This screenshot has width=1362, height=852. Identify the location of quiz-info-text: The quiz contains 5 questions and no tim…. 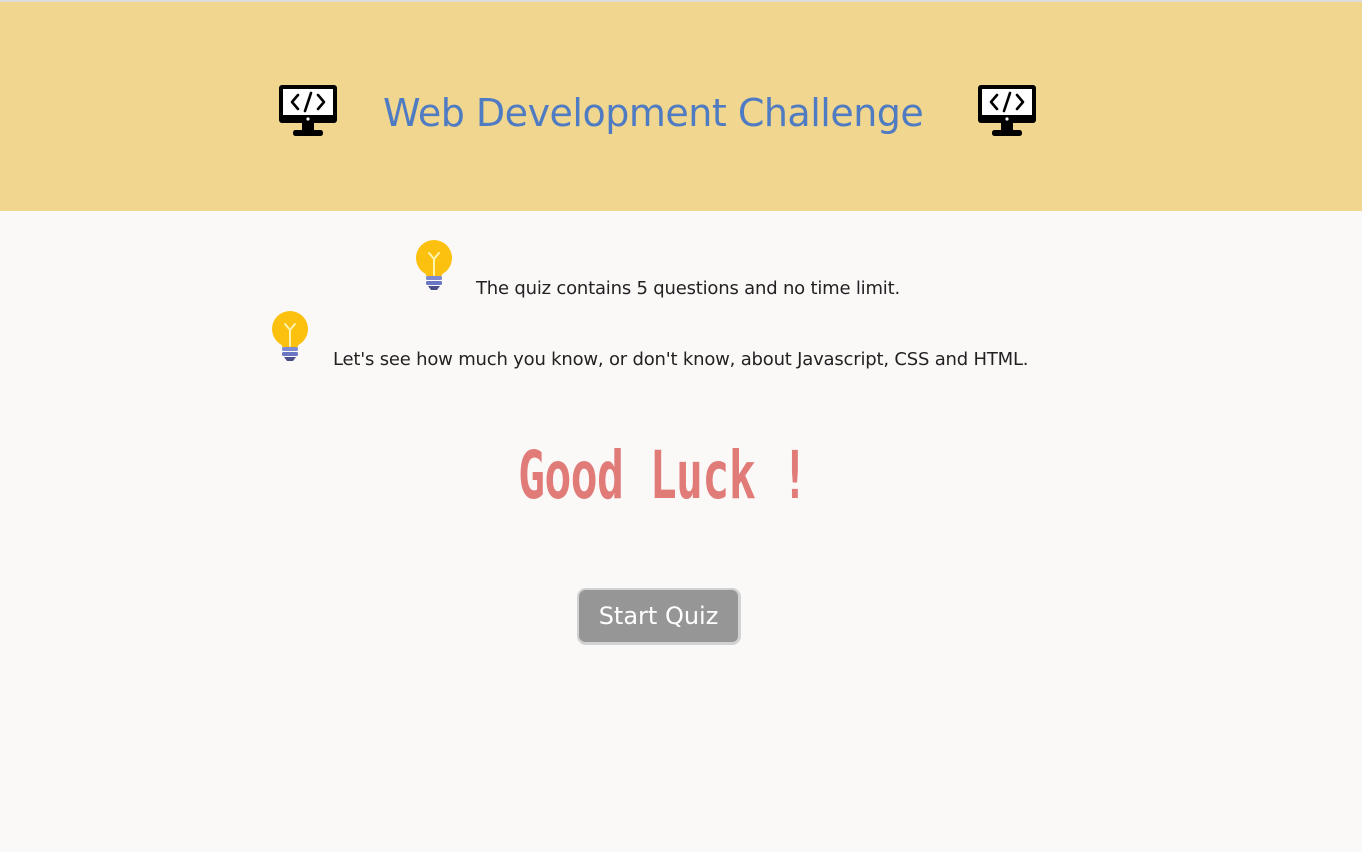
(688, 288).